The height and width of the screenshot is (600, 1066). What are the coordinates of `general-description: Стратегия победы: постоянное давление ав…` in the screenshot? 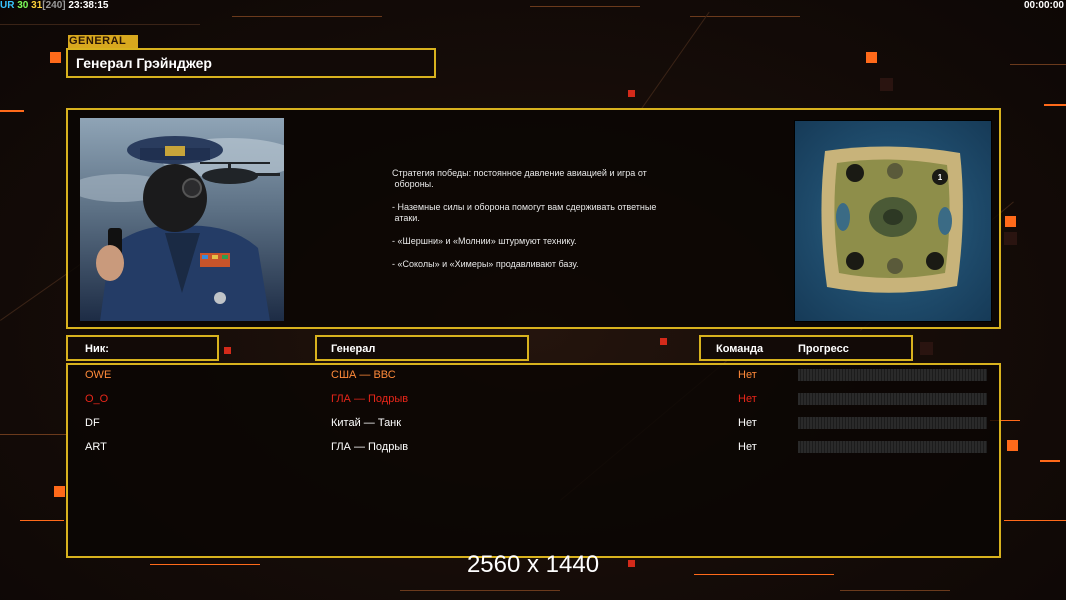 It's located at (542, 225).